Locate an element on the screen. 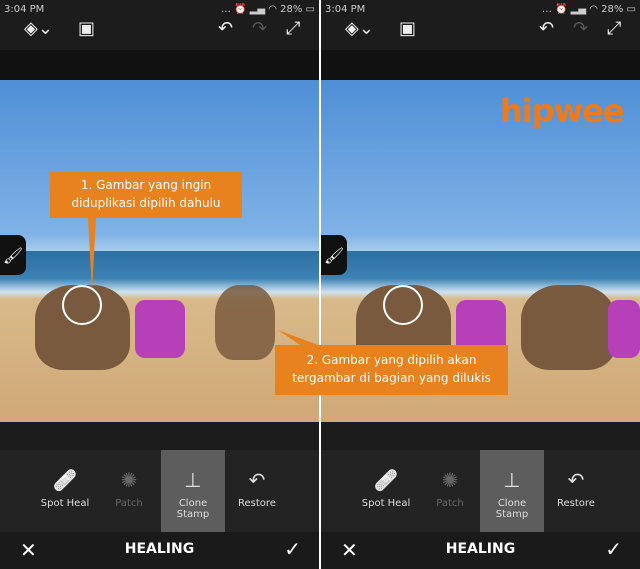 This screenshot has width=640, height=569. callout-2-pointer is located at coordinates (298, 337).